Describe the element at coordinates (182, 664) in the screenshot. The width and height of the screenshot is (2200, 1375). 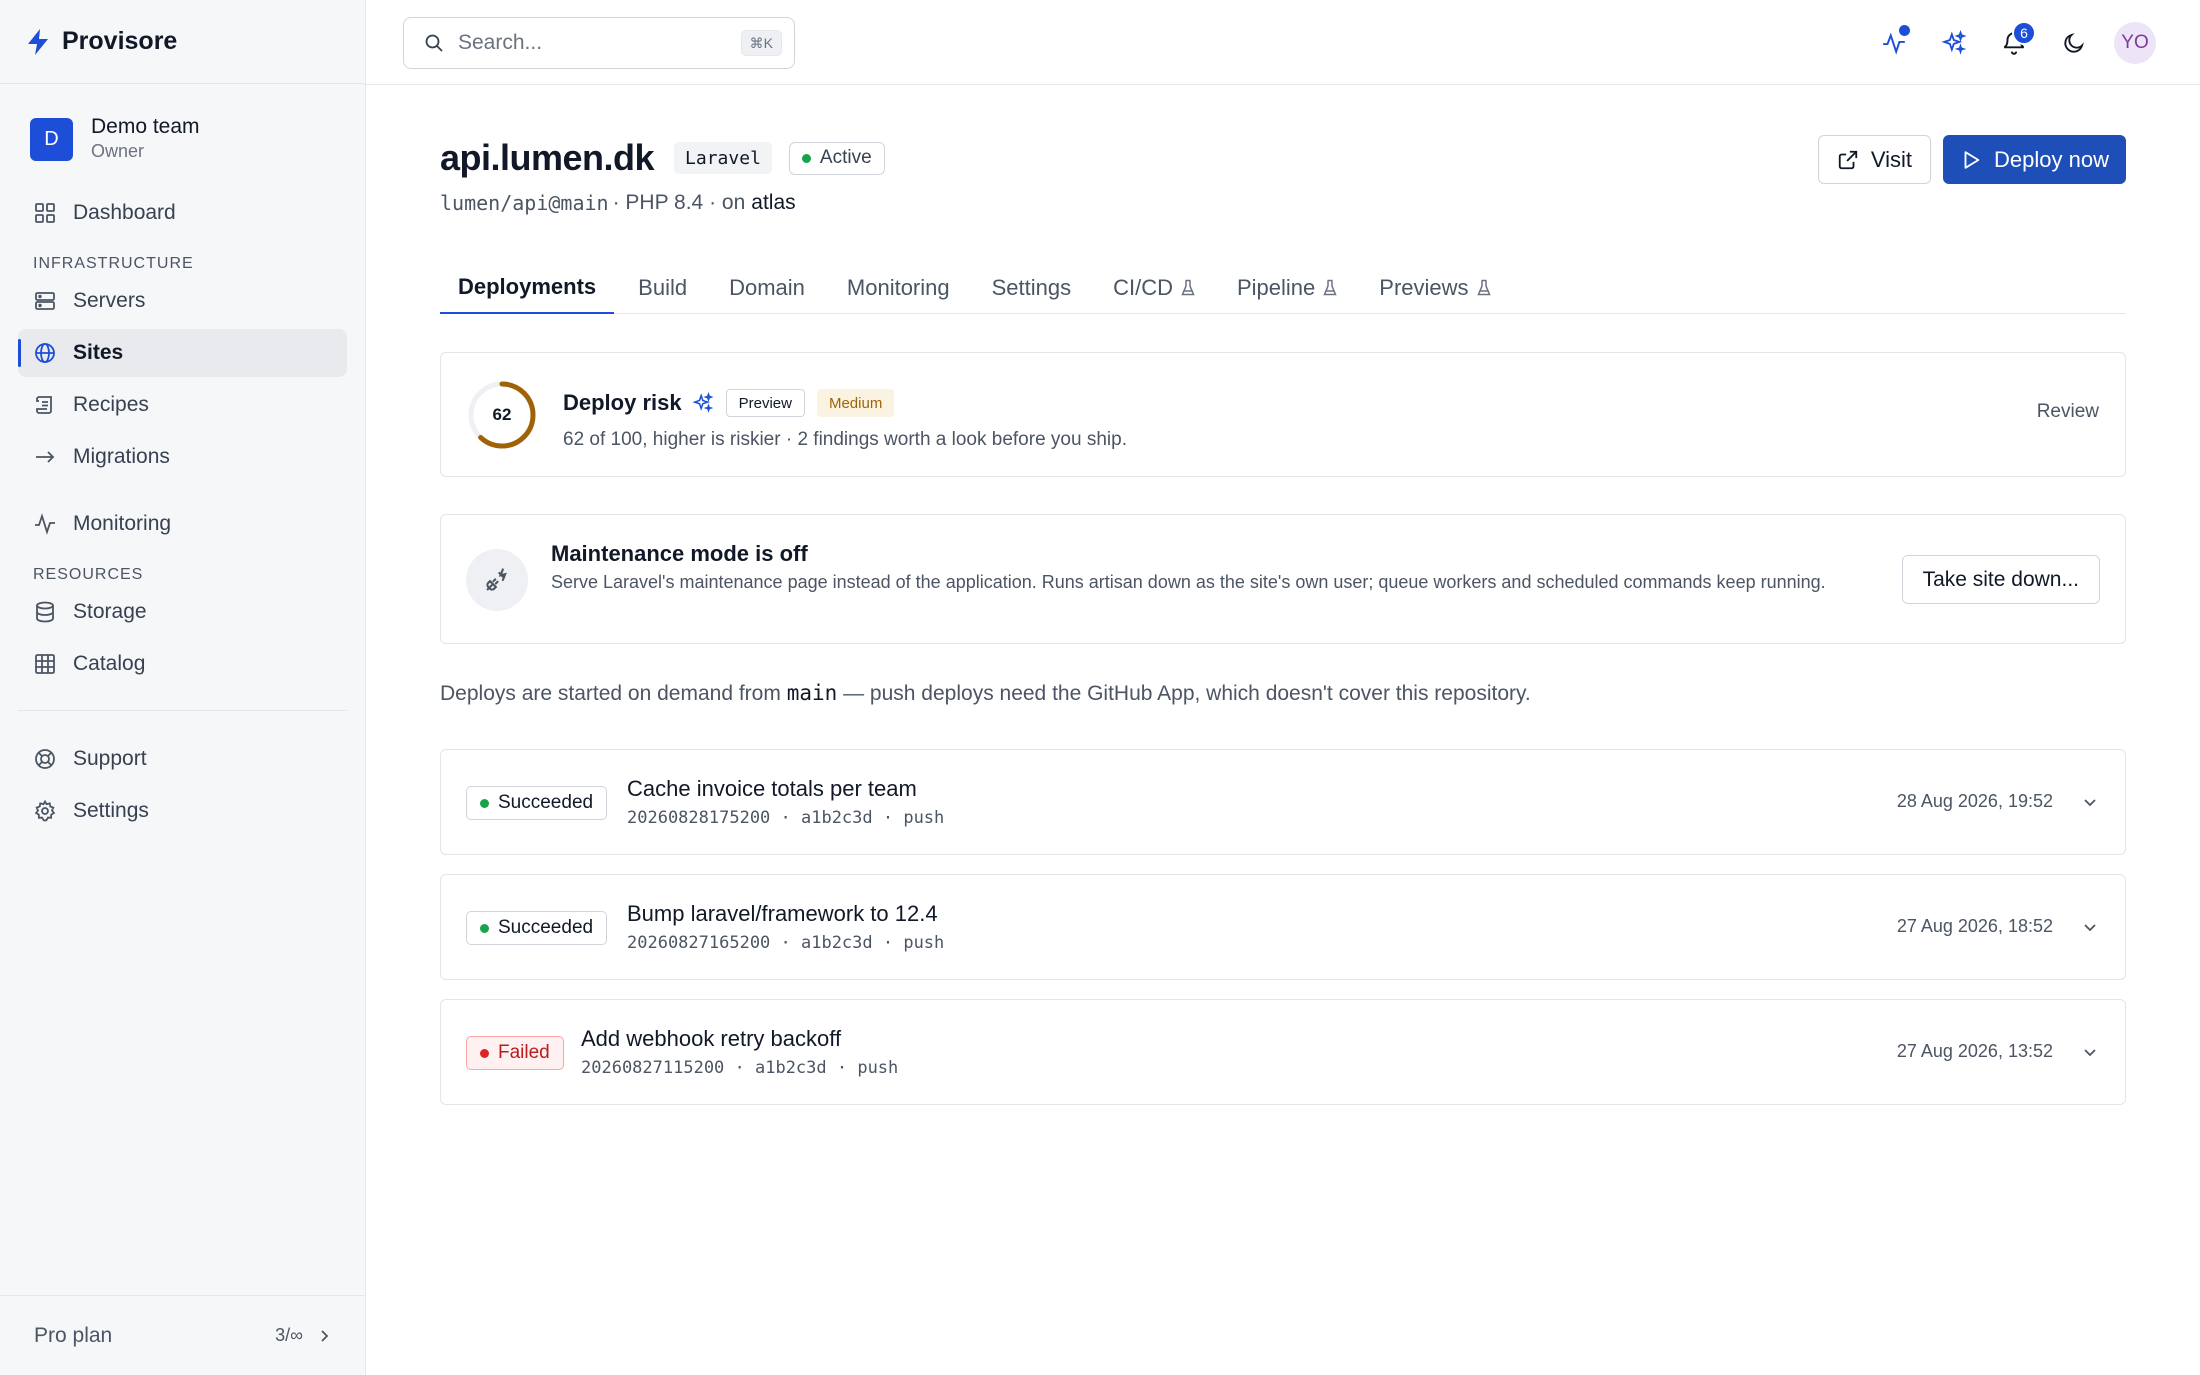
I see `sidebar-item-catalog: Catalog` at that location.